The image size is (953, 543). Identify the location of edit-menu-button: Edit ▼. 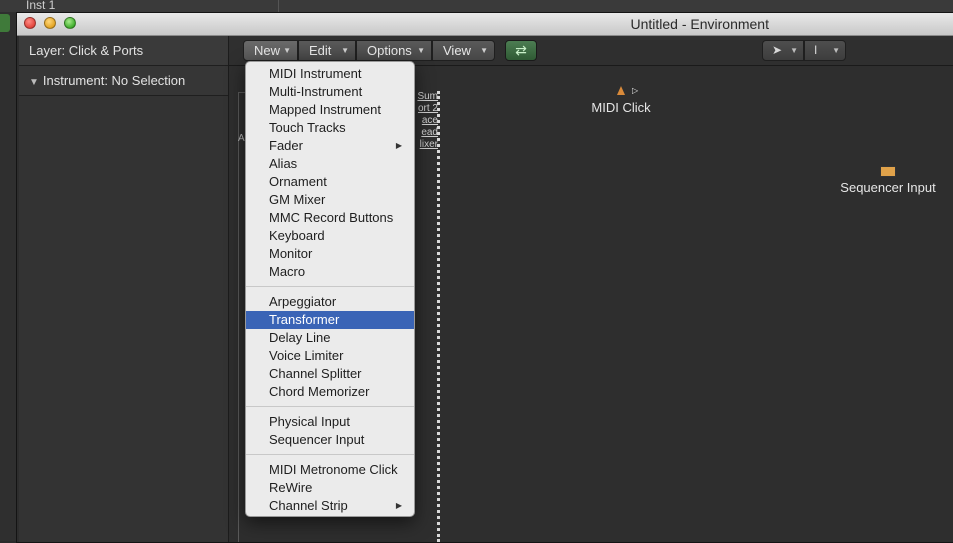
(327, 50).